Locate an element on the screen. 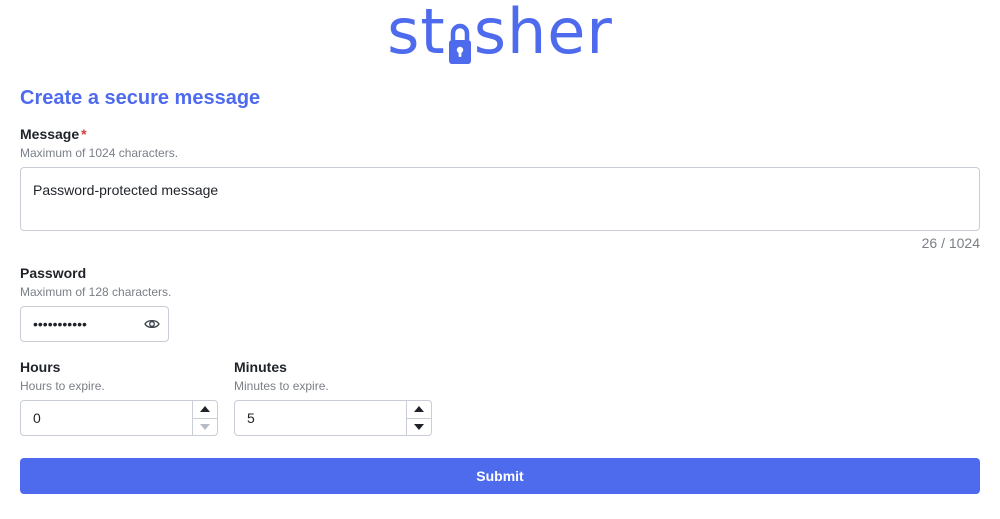  hours-stepper is located at coordinates (204, 418).